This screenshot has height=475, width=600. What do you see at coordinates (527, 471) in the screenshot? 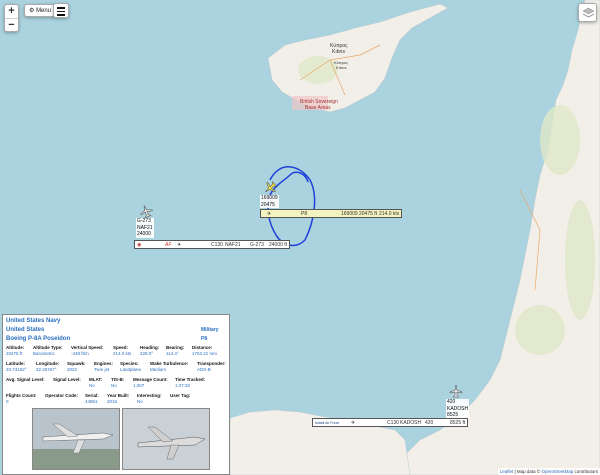
I see `attribution-sep: | Map data ©` at bounding box center [527, 471].